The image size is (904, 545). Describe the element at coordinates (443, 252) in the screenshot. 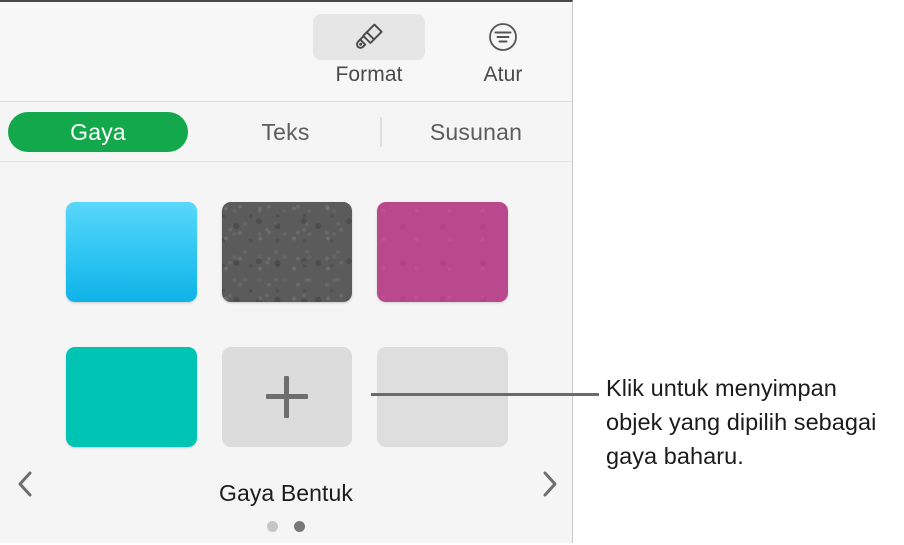

I see `style-swatch-pink` at that location.